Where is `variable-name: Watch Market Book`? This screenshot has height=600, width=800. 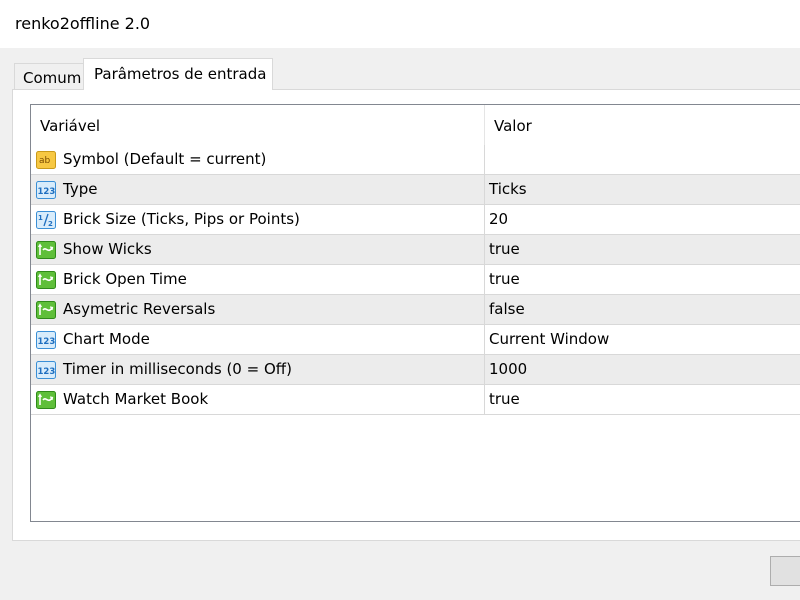
variable-name: Watch Market Book is located at coordinates (136, 399).